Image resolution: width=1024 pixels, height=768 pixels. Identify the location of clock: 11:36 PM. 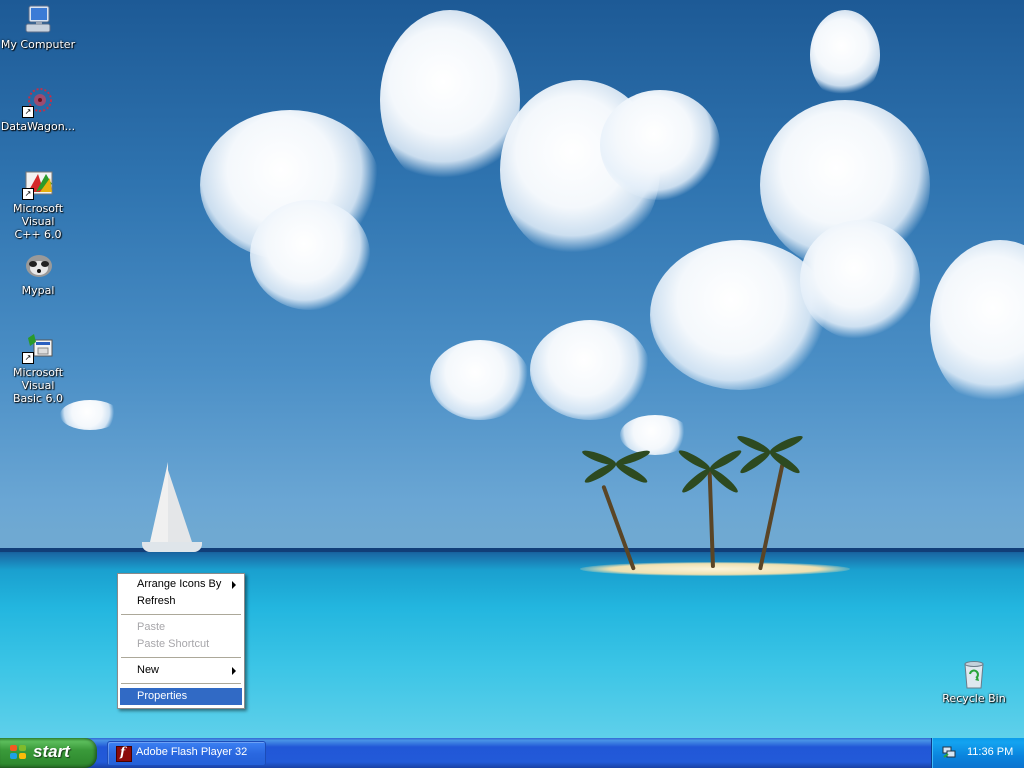
(990, 752).